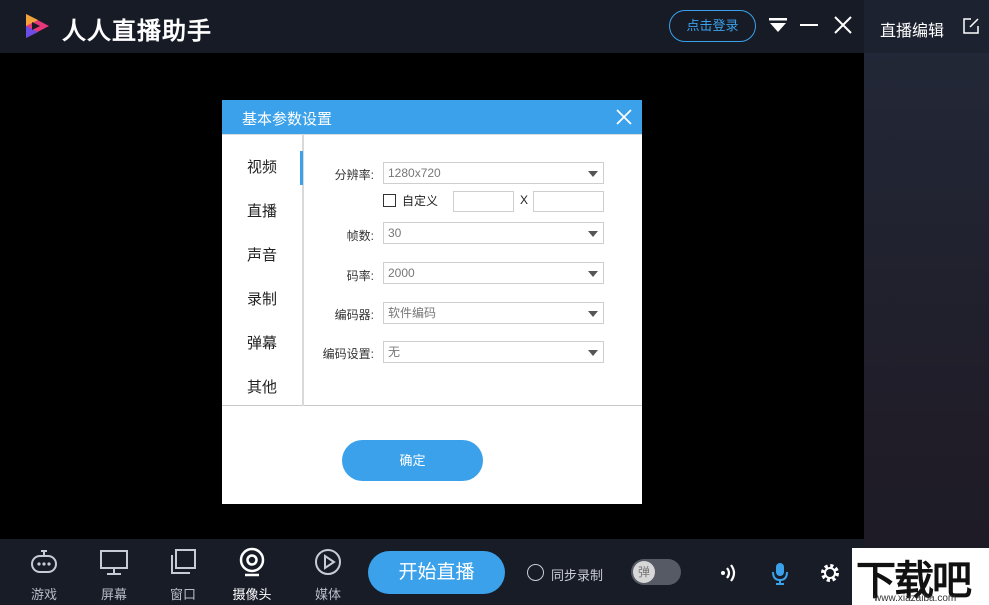  Describe the element at coordinates (971, 26) in the screenshot. I see `edit-icon` at that location.